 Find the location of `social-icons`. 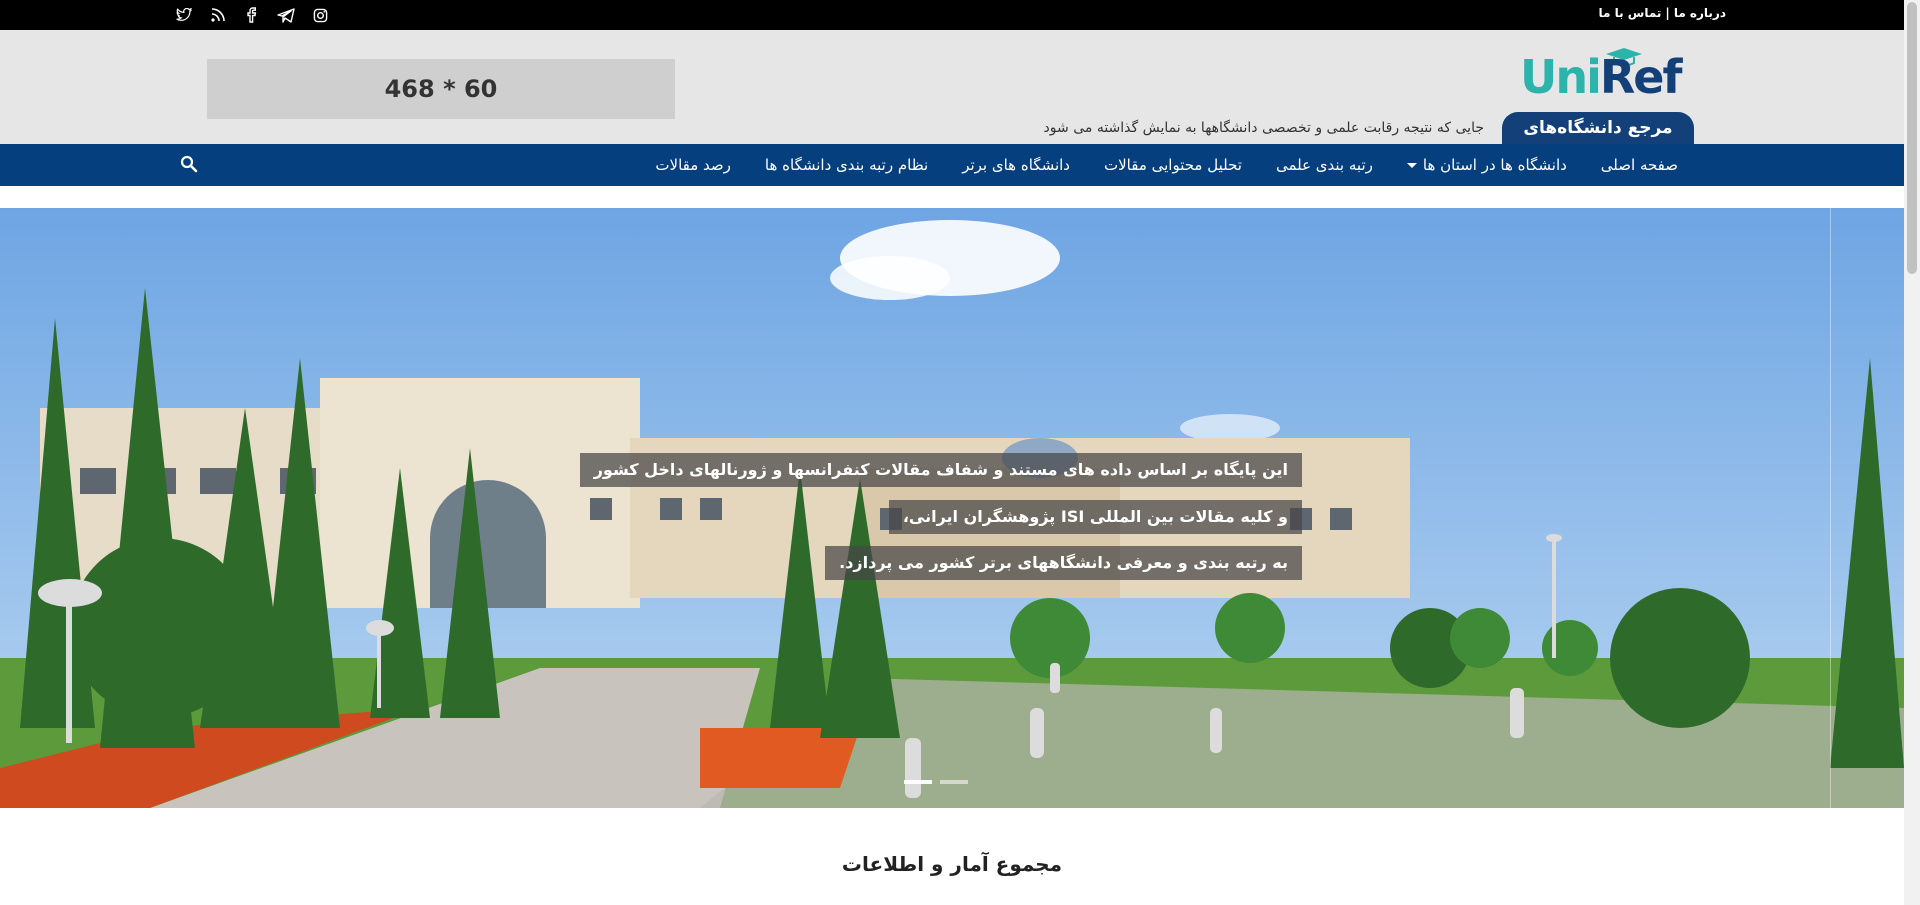

social-icons is located at coordinates (252, 15).